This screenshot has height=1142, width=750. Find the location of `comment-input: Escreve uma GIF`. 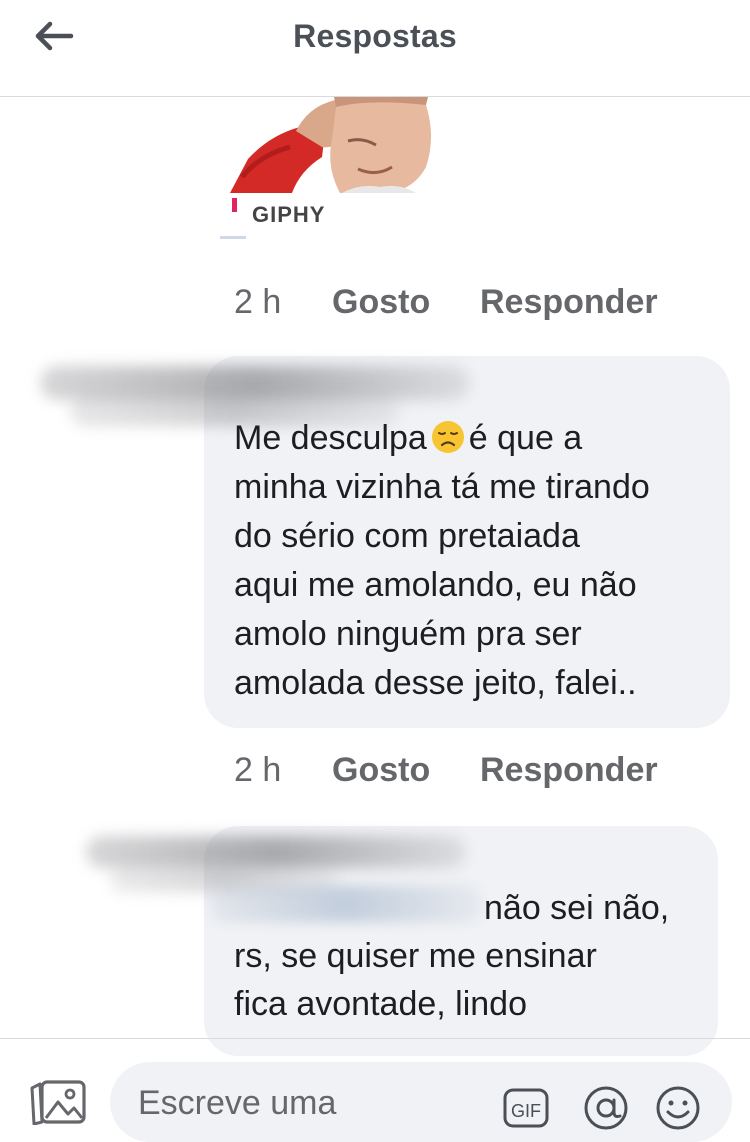

comment-input: Escreve uma GIF is located at coordinates (421, 1102).